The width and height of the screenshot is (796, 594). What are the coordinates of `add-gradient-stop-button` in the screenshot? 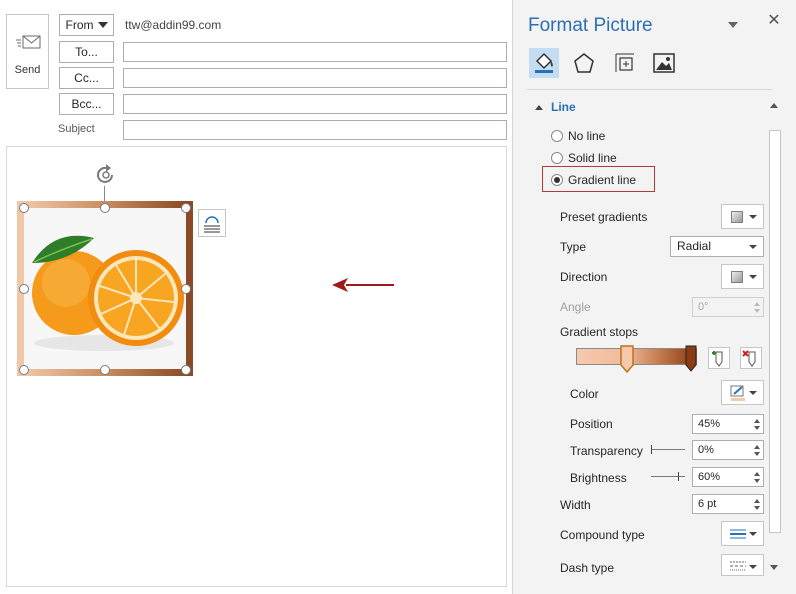 It's located at (719, 358).